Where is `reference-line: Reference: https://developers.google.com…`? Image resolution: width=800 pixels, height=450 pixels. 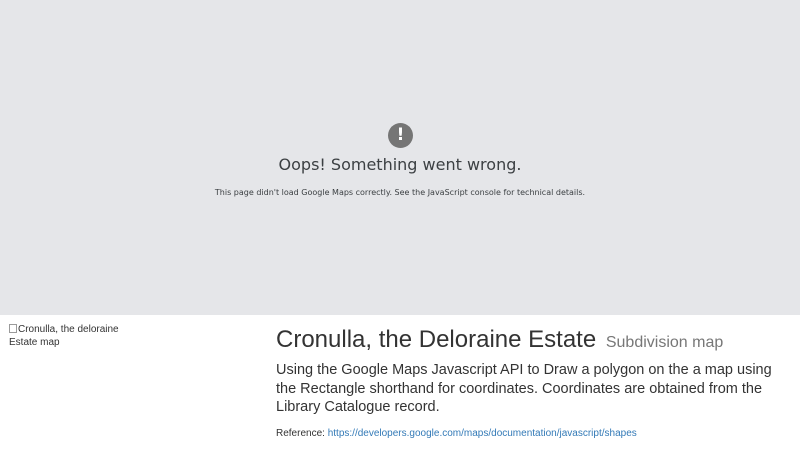 reference-line: Reference: https://developers.google.com… is located at coordinates (526, 433).